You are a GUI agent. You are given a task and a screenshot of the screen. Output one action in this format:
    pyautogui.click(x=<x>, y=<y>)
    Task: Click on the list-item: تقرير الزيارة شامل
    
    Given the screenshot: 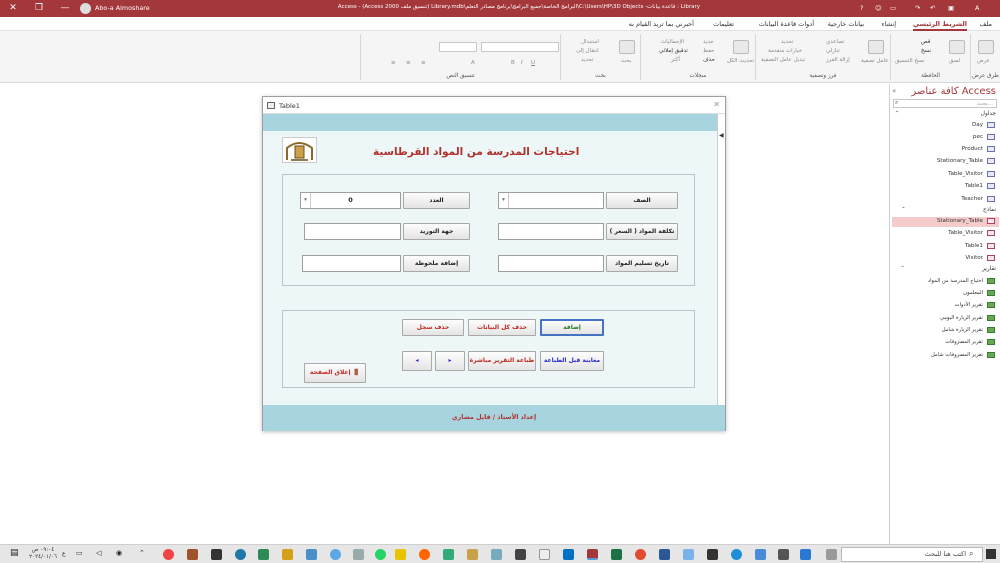 What is the action you would take?
    pyautogui.click(x=962, y=330)
    